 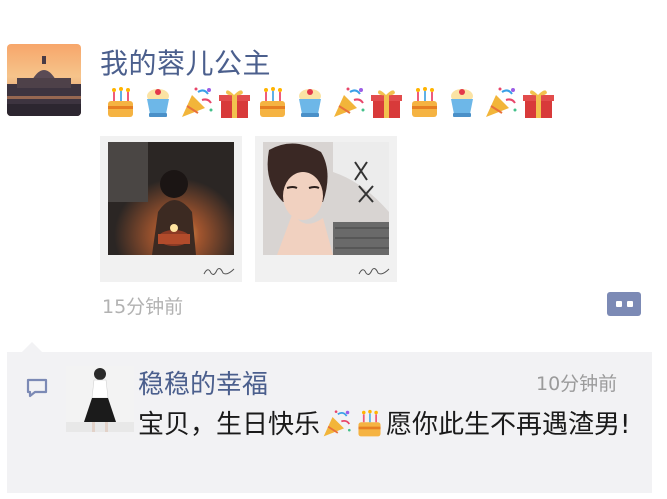 I want to click on comment-text-after: 愿你此生不再遇渣男!, so click(x=508, y=425).